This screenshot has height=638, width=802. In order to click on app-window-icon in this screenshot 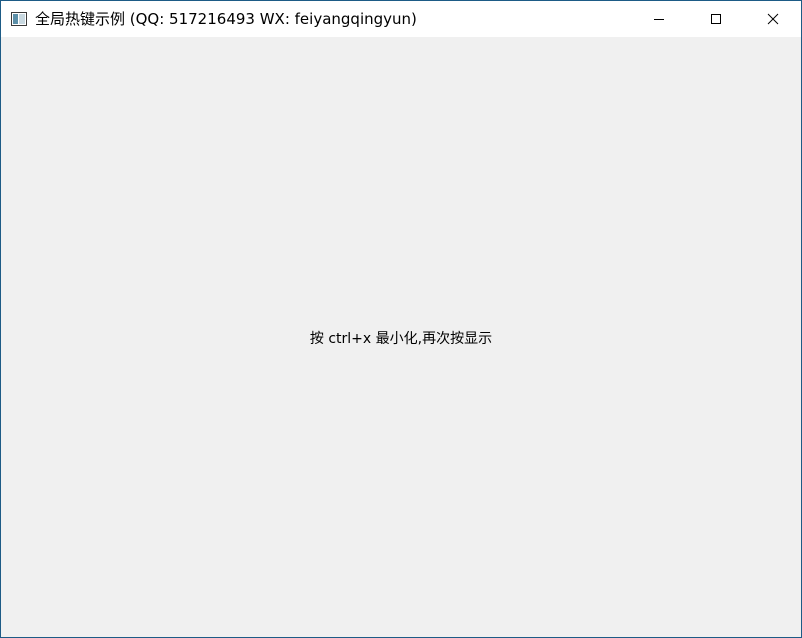, I will do `click(19, 18)`.